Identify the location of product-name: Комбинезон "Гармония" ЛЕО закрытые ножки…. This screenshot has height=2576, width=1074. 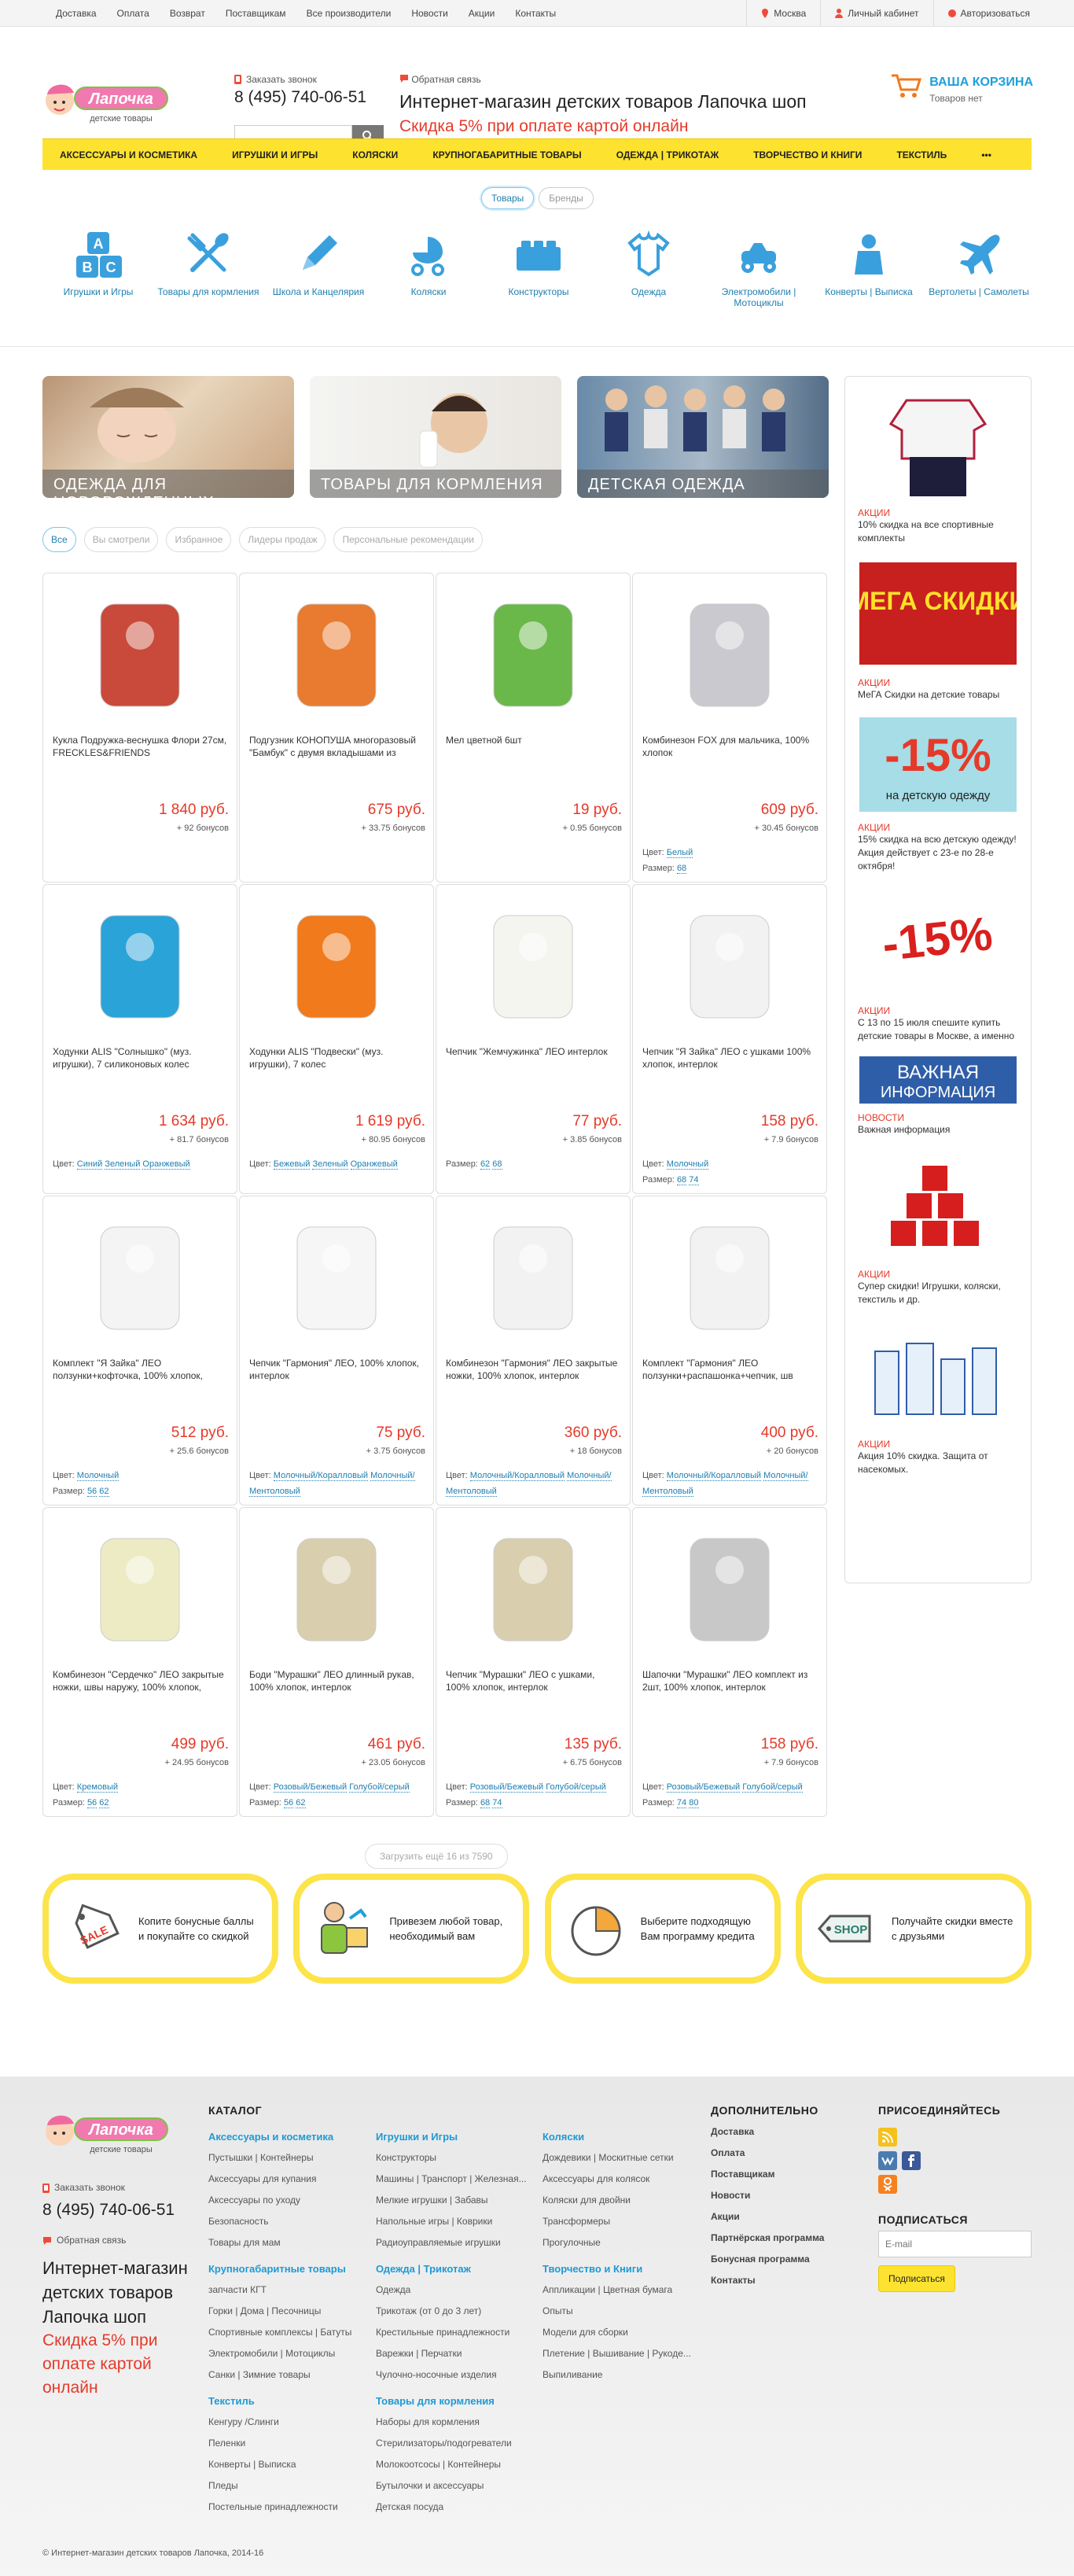
(533, 1376).